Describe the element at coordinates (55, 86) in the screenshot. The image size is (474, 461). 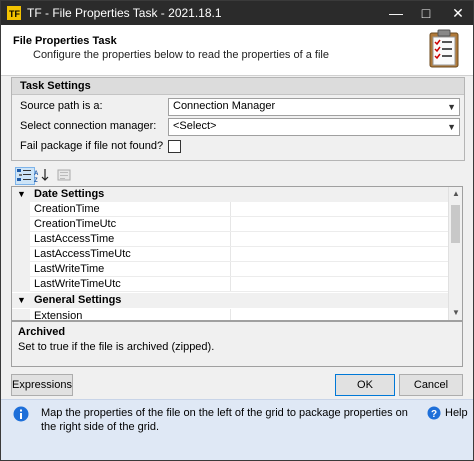
I see `section-title: Task Settings` at that location.